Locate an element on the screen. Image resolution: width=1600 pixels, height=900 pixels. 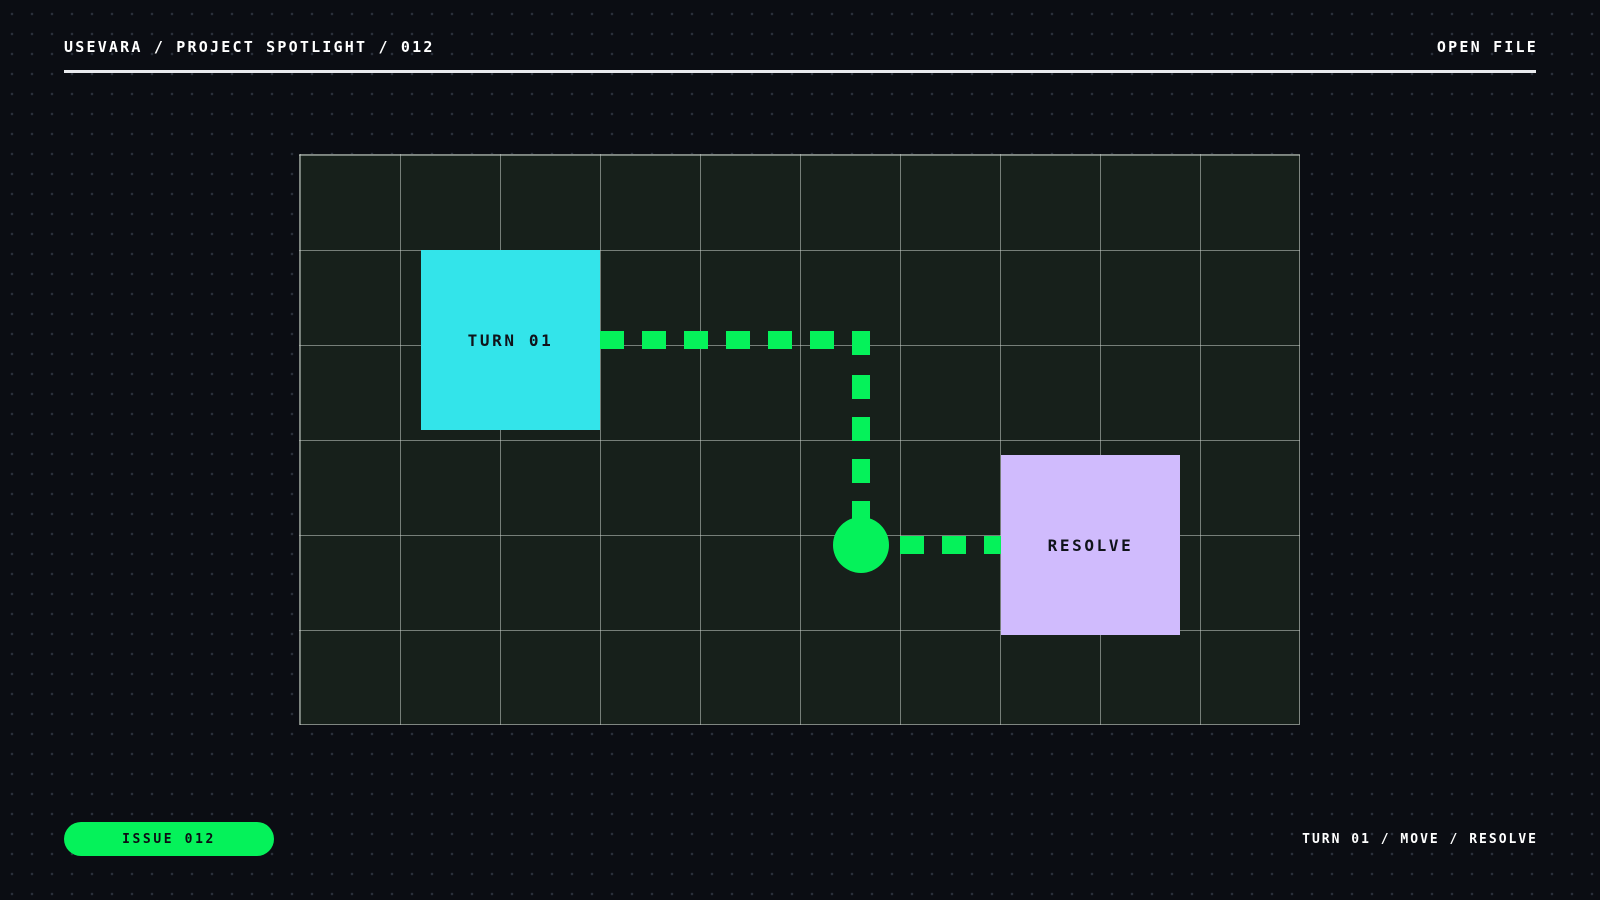
issue-badge-label: ISSUE 012 is located at coordinates (169, 839).